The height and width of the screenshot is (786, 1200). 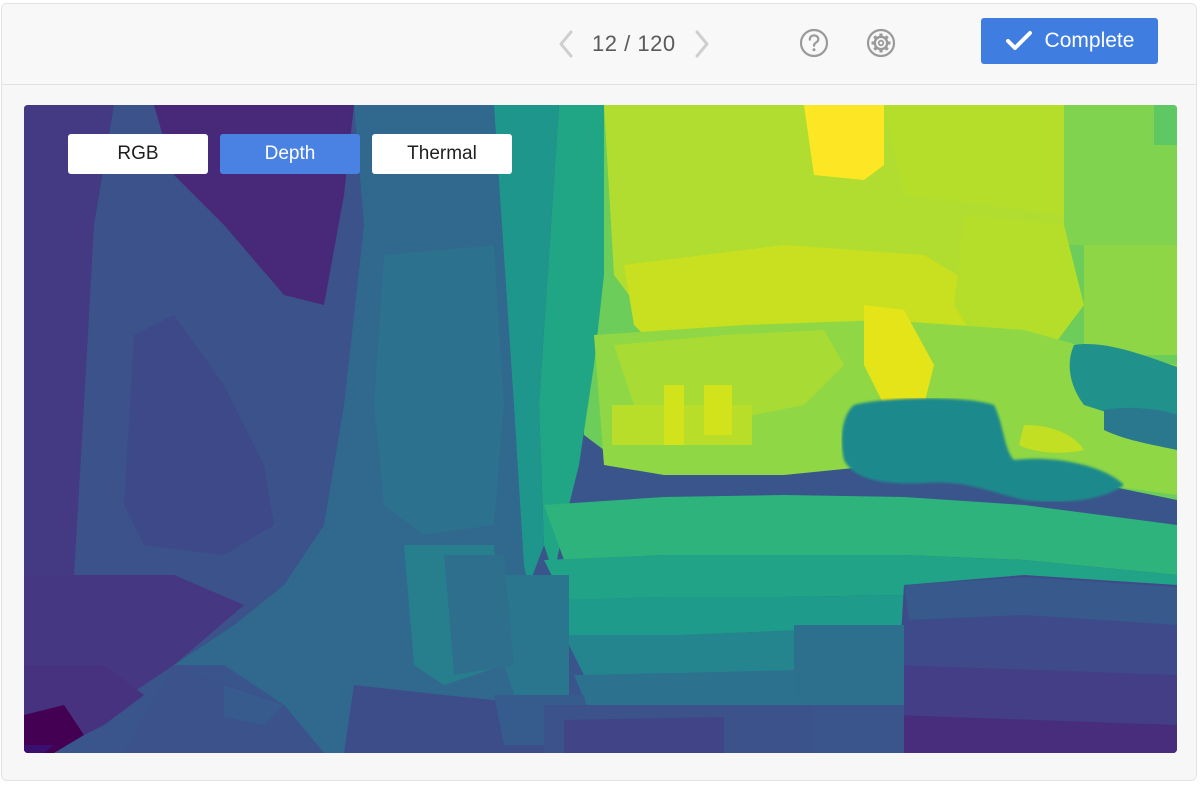 I want to click on mode-rgb-button: RGB, so click(x=138, y=154).